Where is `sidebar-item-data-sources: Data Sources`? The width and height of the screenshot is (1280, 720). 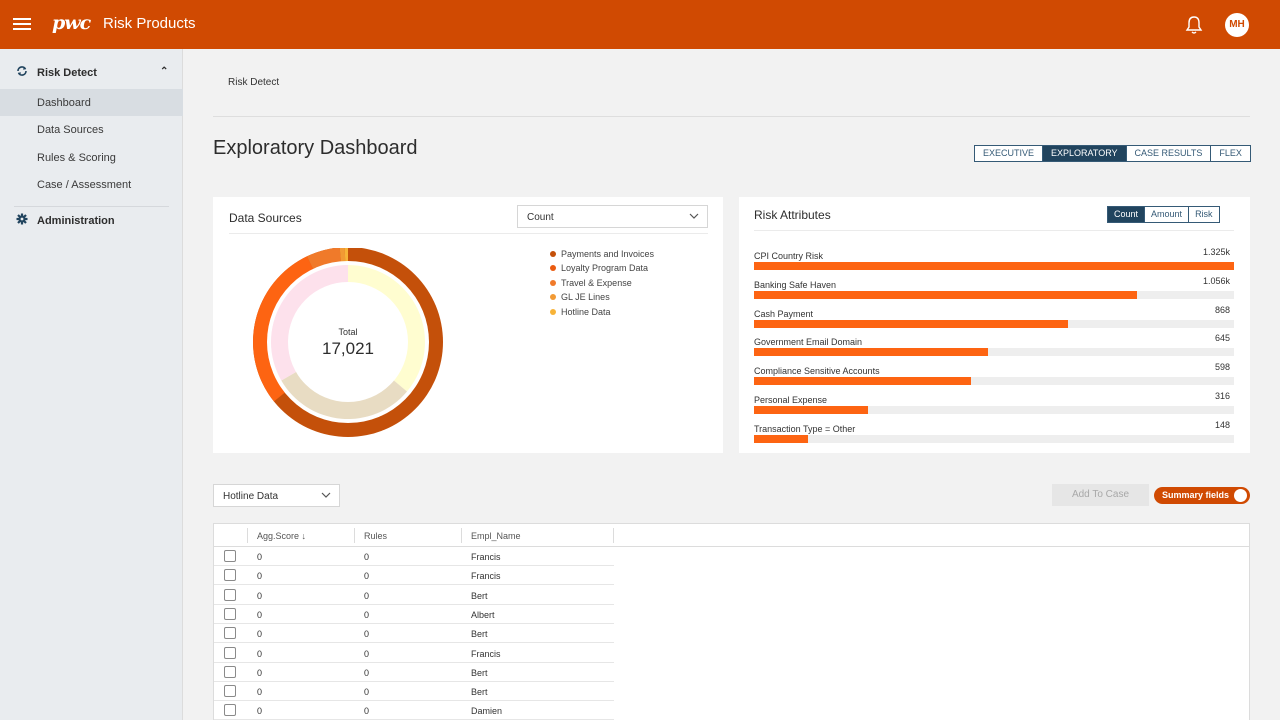
sidebar-item-data-sources: Data Sources is located at coordinates (91, 129).